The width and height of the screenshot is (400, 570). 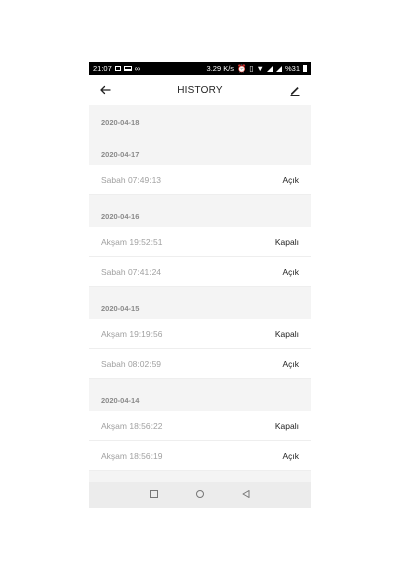 I want to click on history-entry: Akşam 18:56:19 Açık, so click(x=200, y=456).